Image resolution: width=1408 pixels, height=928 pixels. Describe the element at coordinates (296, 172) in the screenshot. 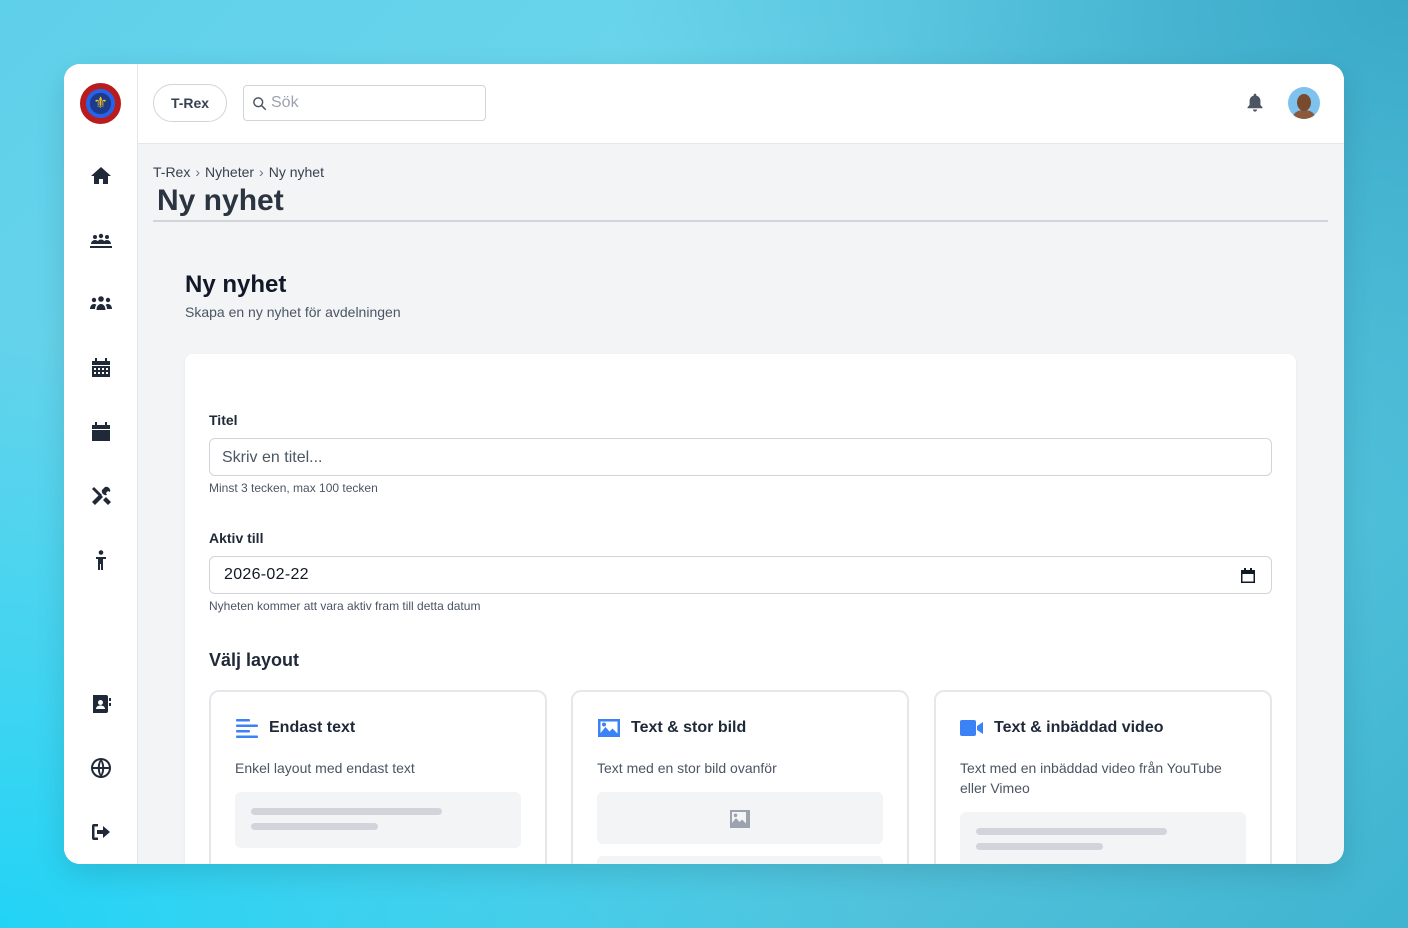

I see `breadcrumb-item-current: Ny nyhet` at that location.